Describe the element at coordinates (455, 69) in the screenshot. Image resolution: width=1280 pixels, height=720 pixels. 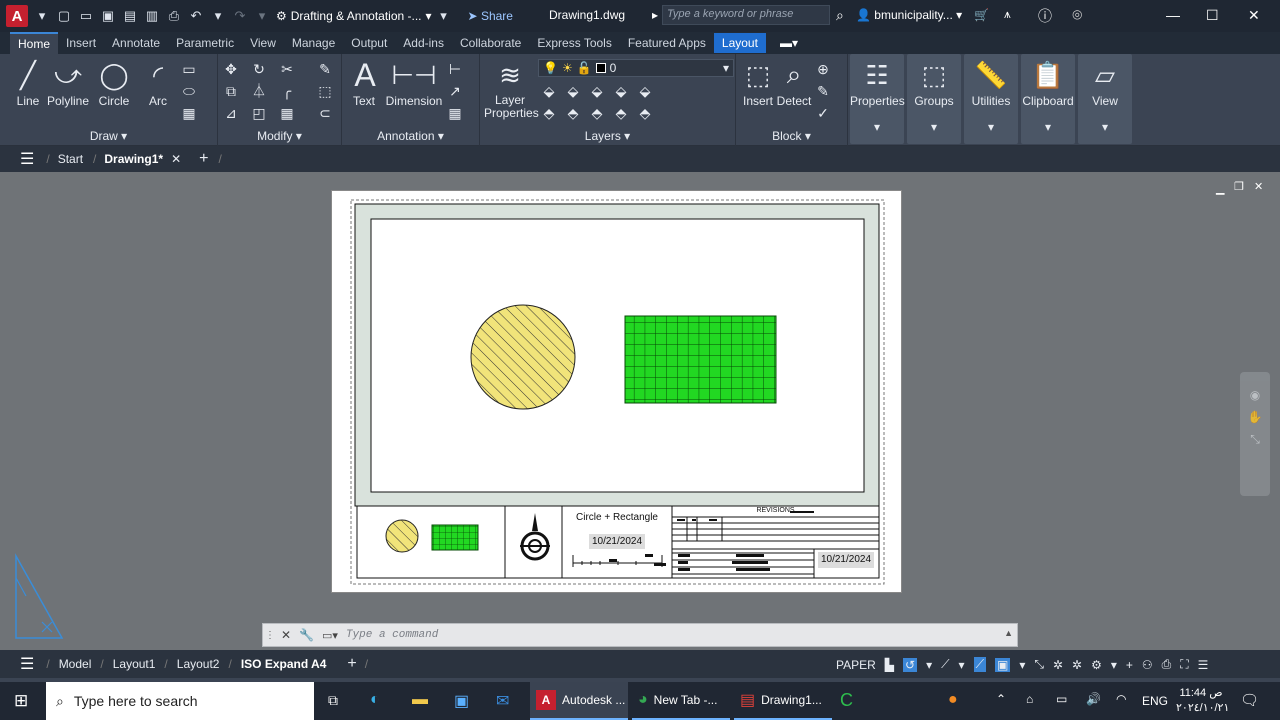
I see `leader-icon: ⊢` at that location.